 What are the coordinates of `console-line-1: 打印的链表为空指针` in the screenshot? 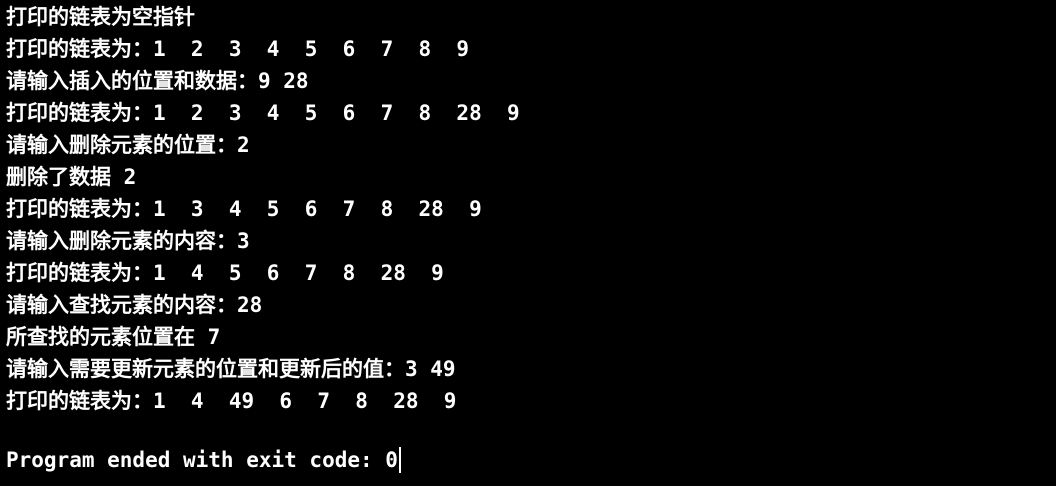 It's located at (100, 17).